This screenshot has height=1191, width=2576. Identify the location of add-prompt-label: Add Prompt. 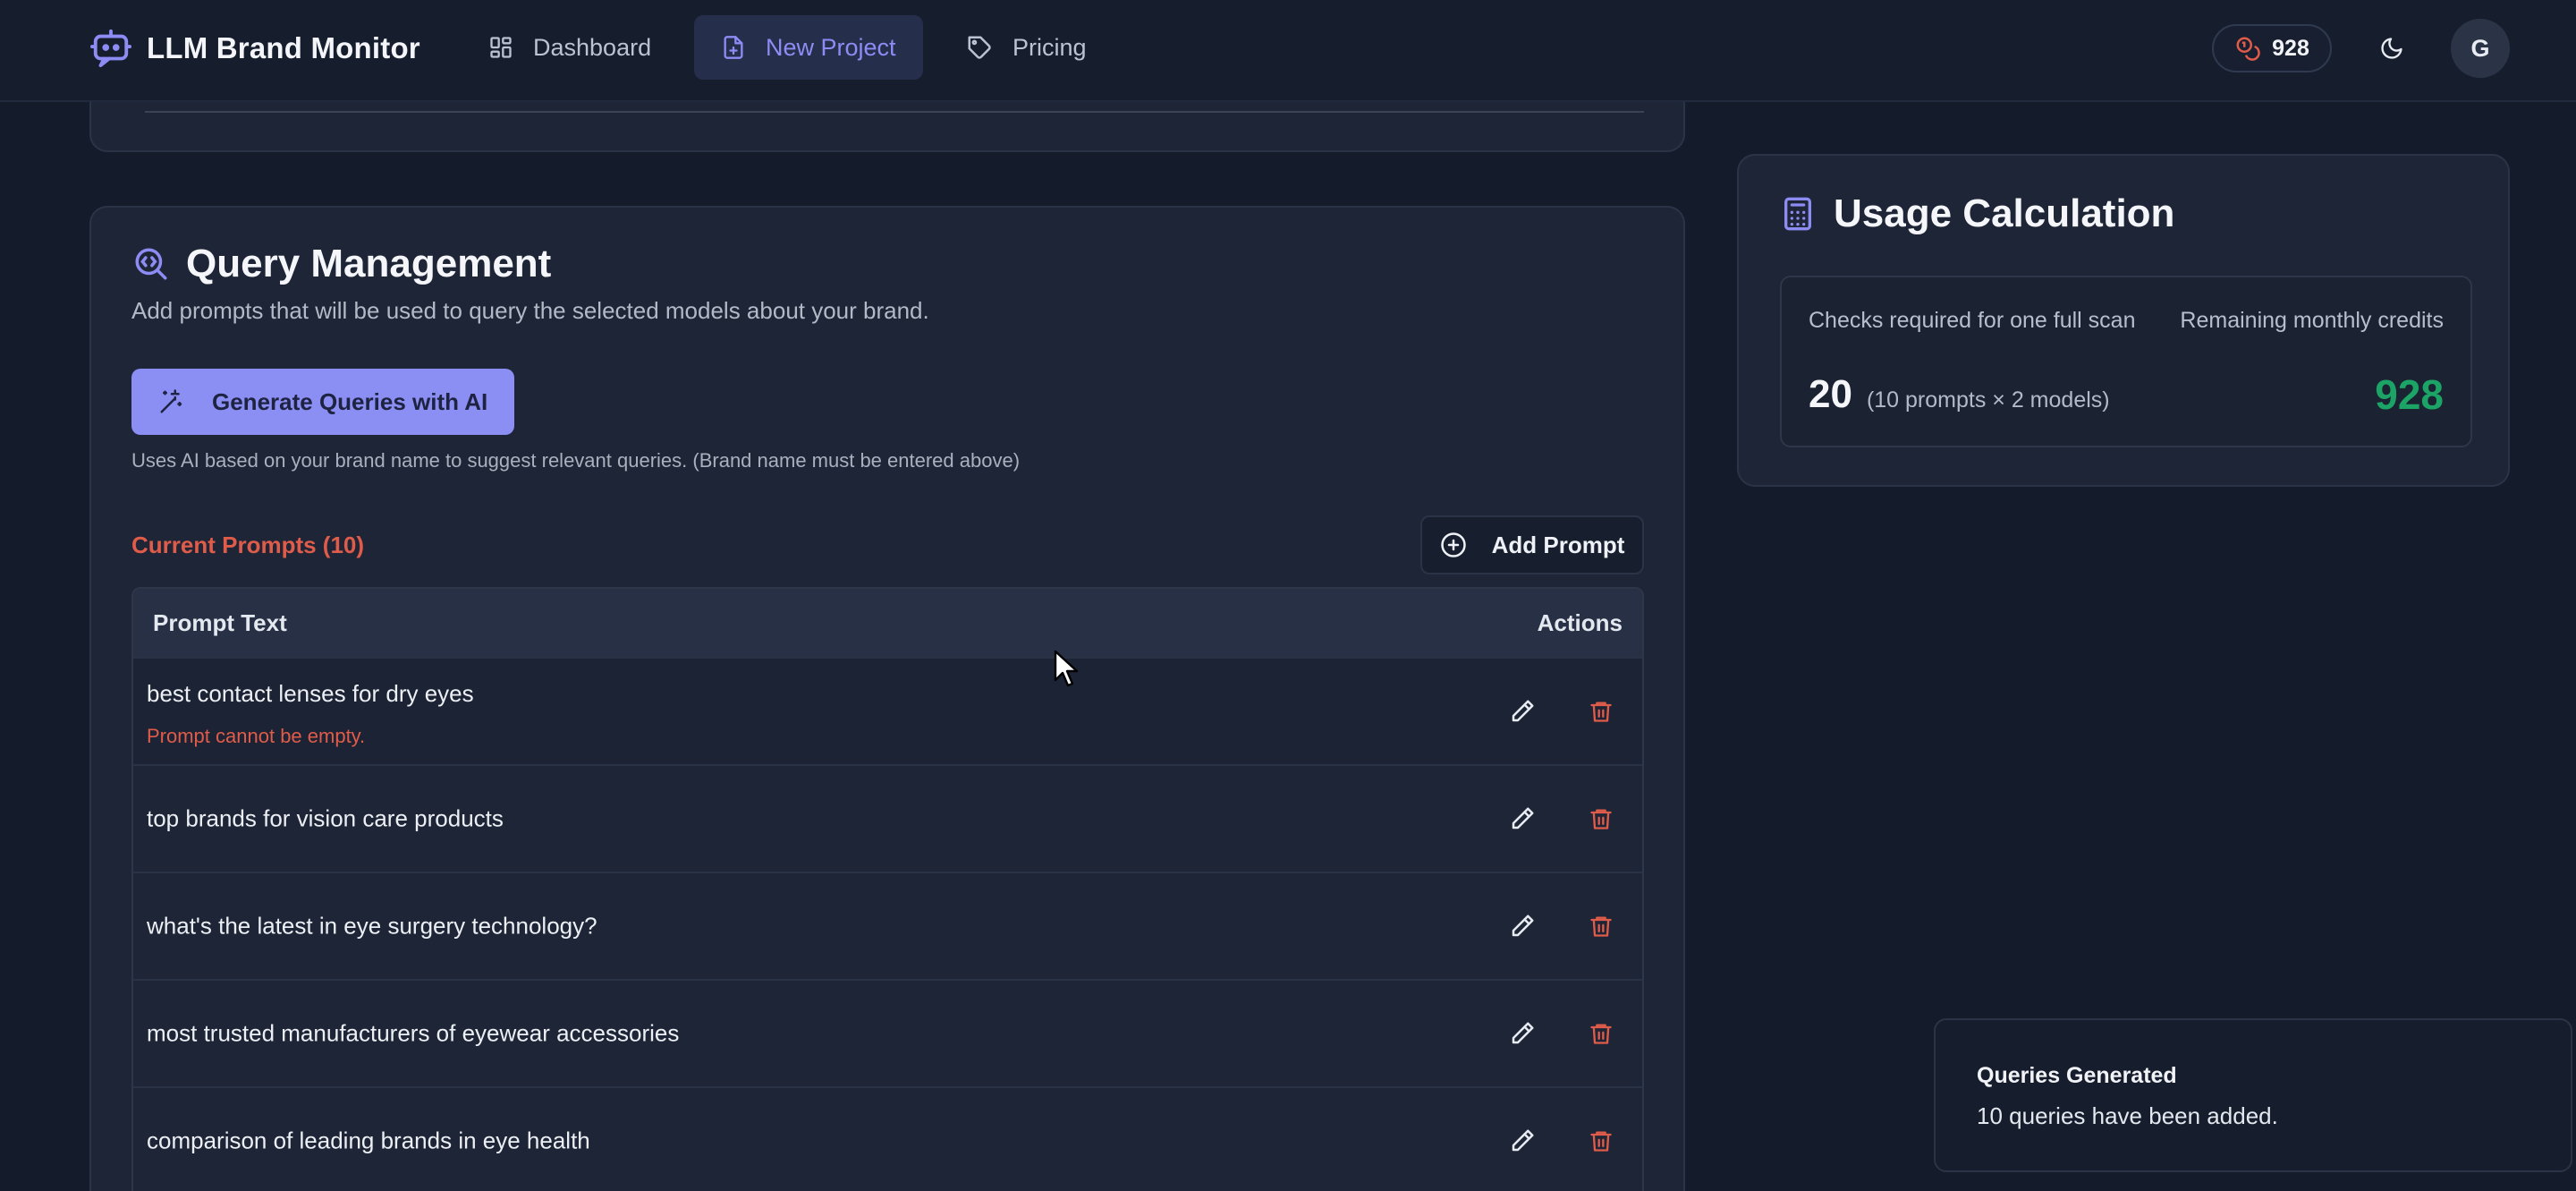
(1558, 544).